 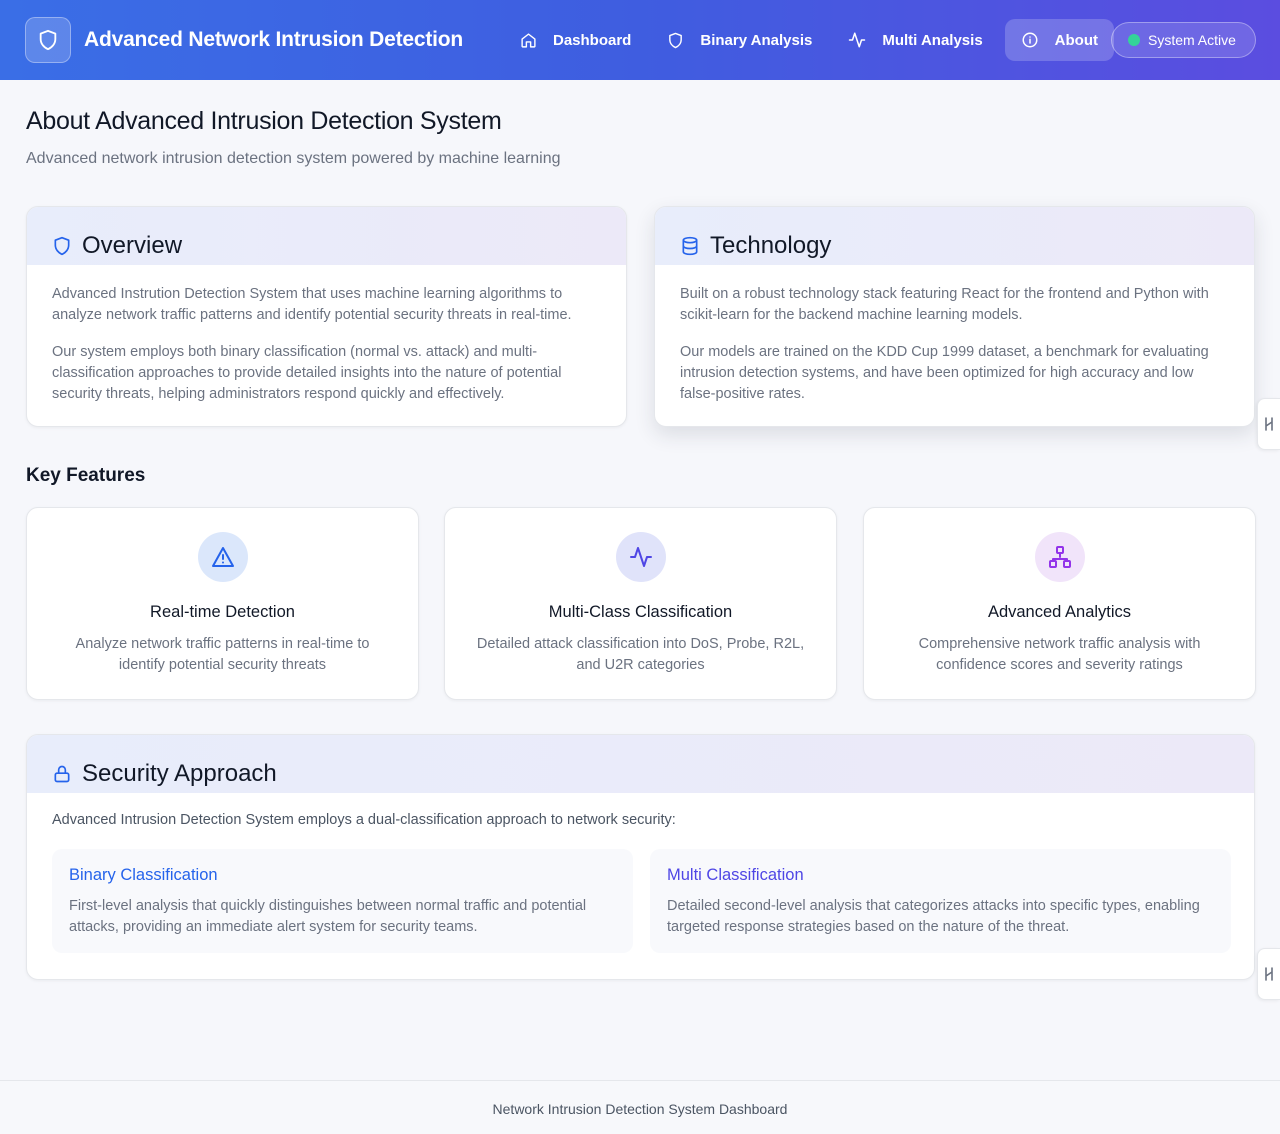 I want to click on database-icon, so click(x=690, y=246).